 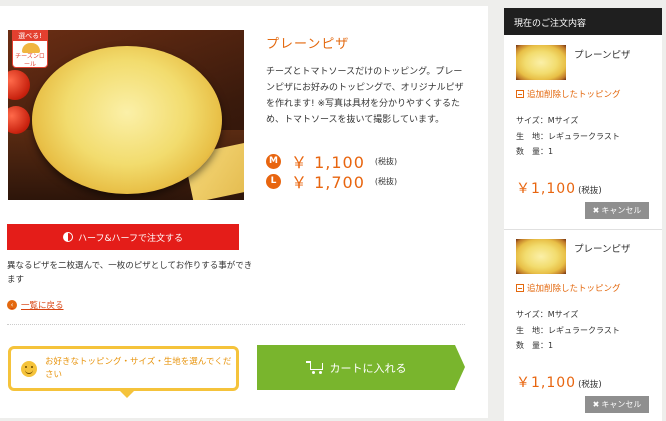 I want to click on back-to-list-link: ‹ 一覧に戻る, so click(x=35, y=305).